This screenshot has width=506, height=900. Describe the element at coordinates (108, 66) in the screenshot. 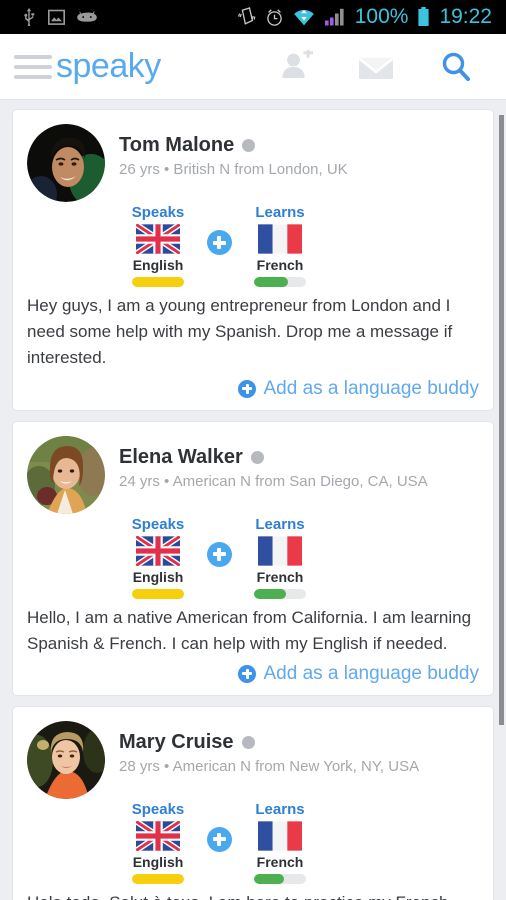

I see `app-brand-title: speaky` at that location.